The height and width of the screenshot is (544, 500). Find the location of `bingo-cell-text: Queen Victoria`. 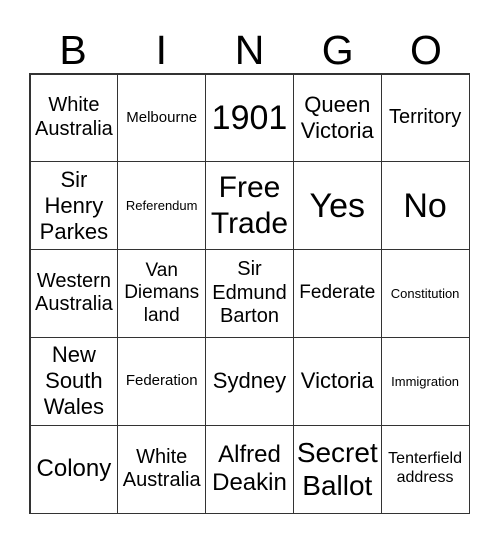

bingo-cell-text: Queen Victoria is located at coordinates (337, 117).